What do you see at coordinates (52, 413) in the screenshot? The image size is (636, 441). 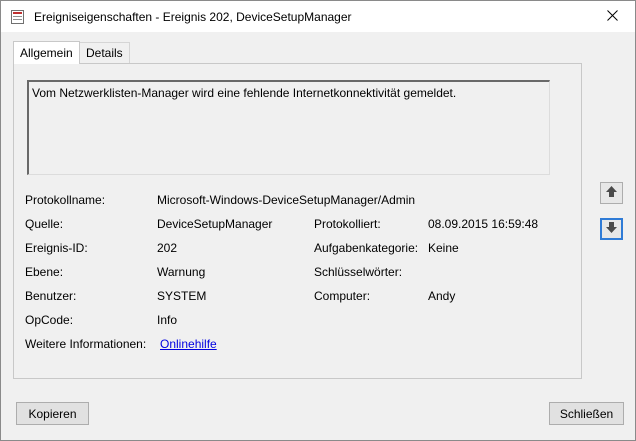 I see `copy-button: Kopieren` at bounding box center [52, 413].